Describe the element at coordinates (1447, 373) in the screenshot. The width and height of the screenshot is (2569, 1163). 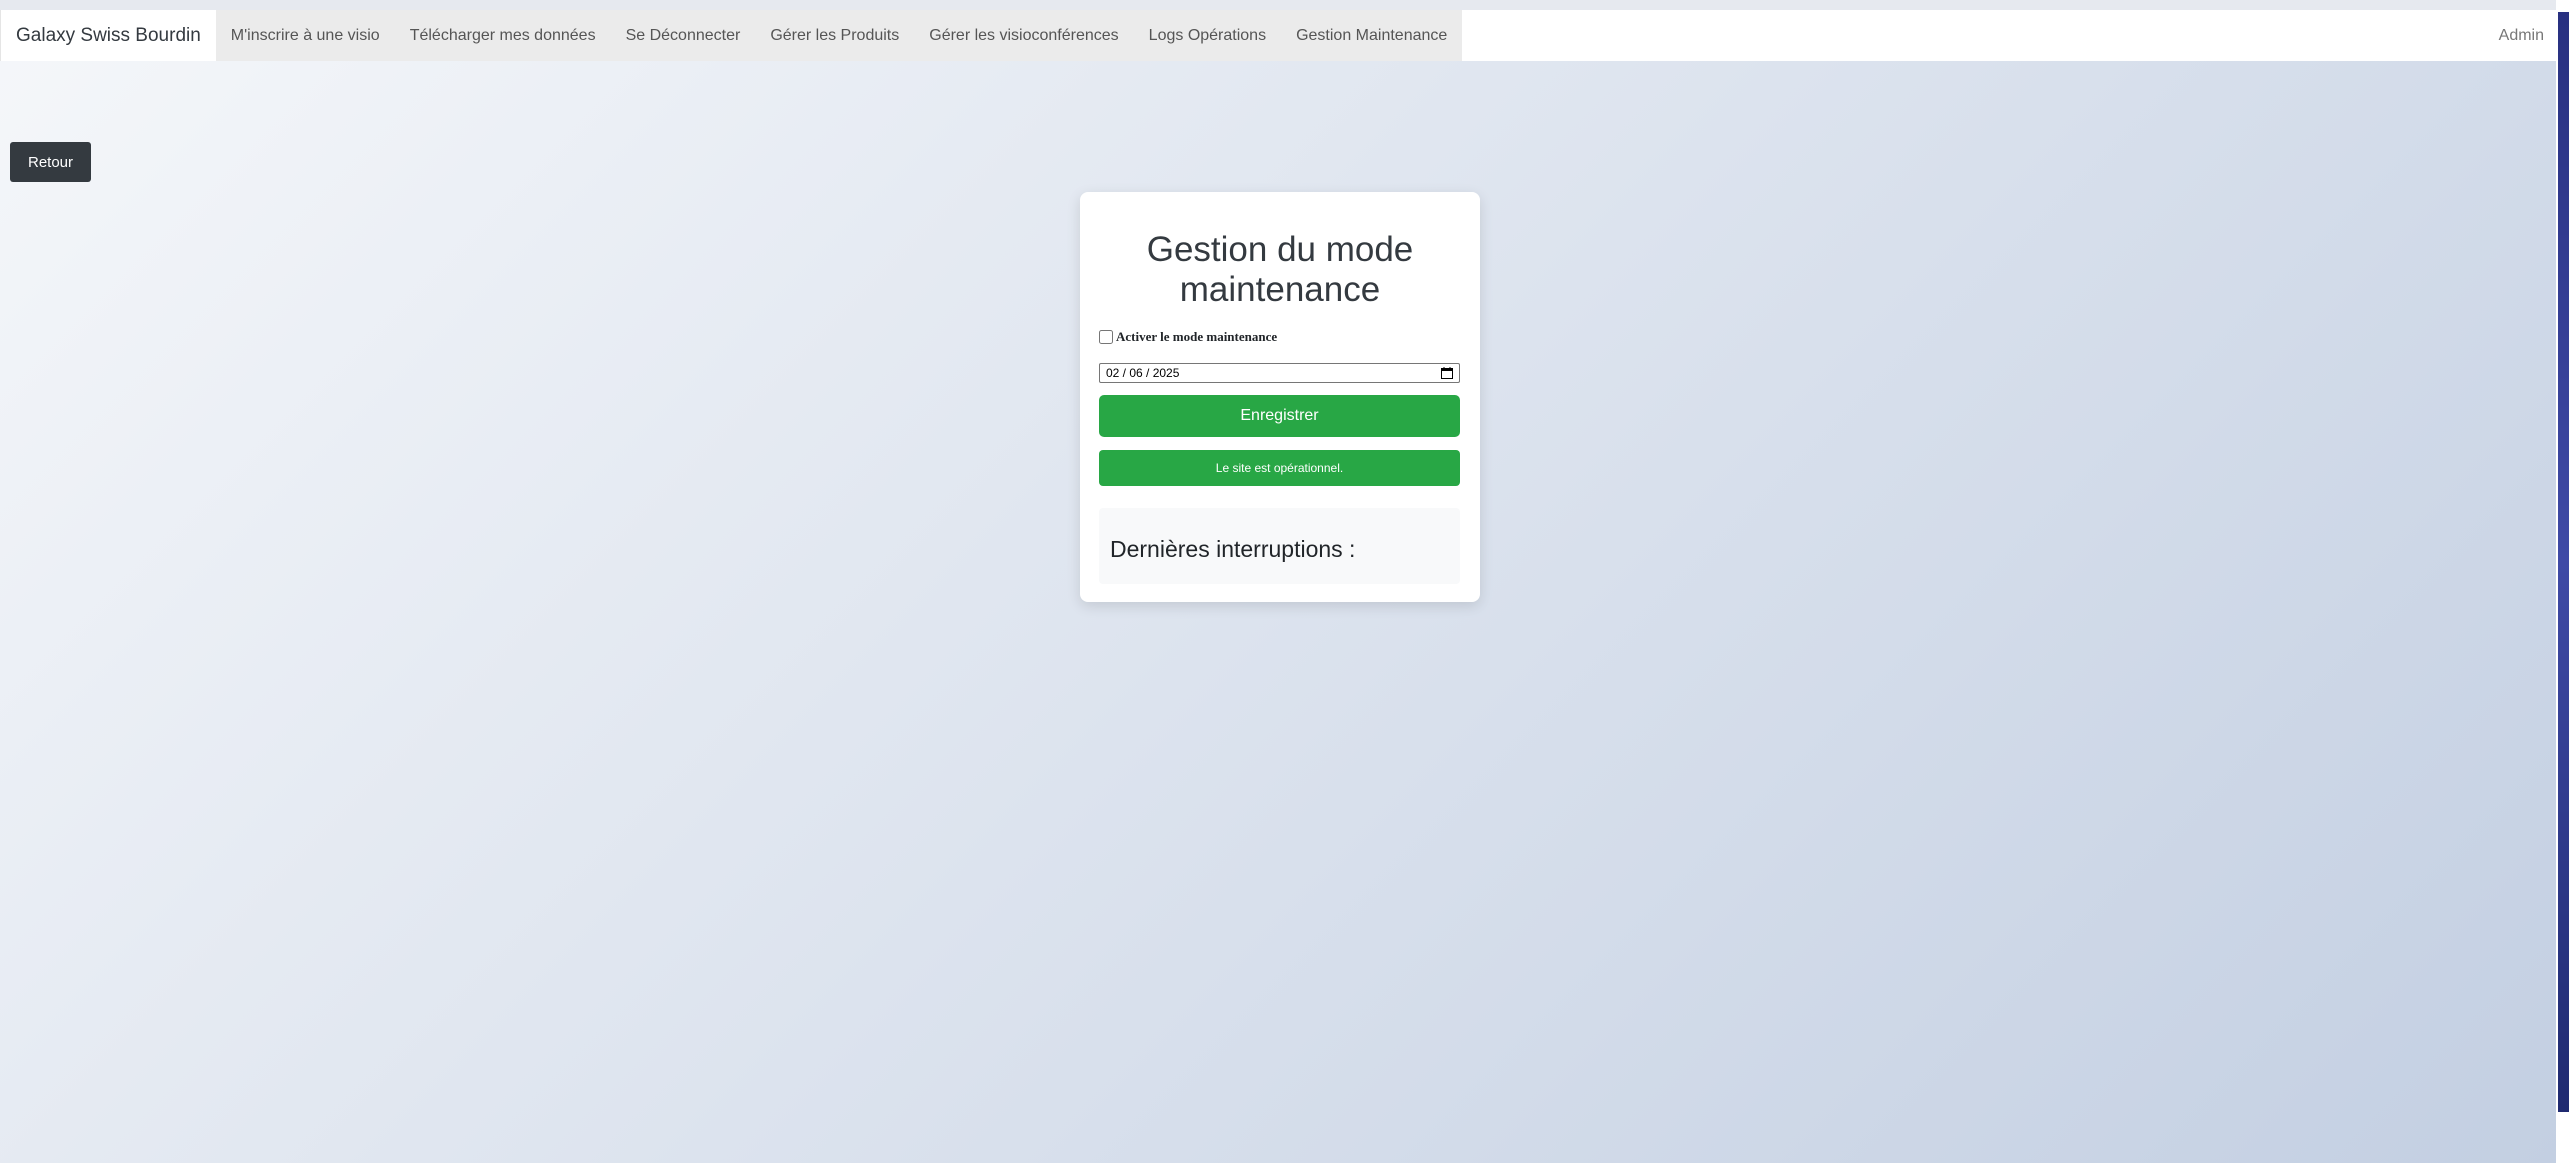
I see `calendar-icon` at that location.